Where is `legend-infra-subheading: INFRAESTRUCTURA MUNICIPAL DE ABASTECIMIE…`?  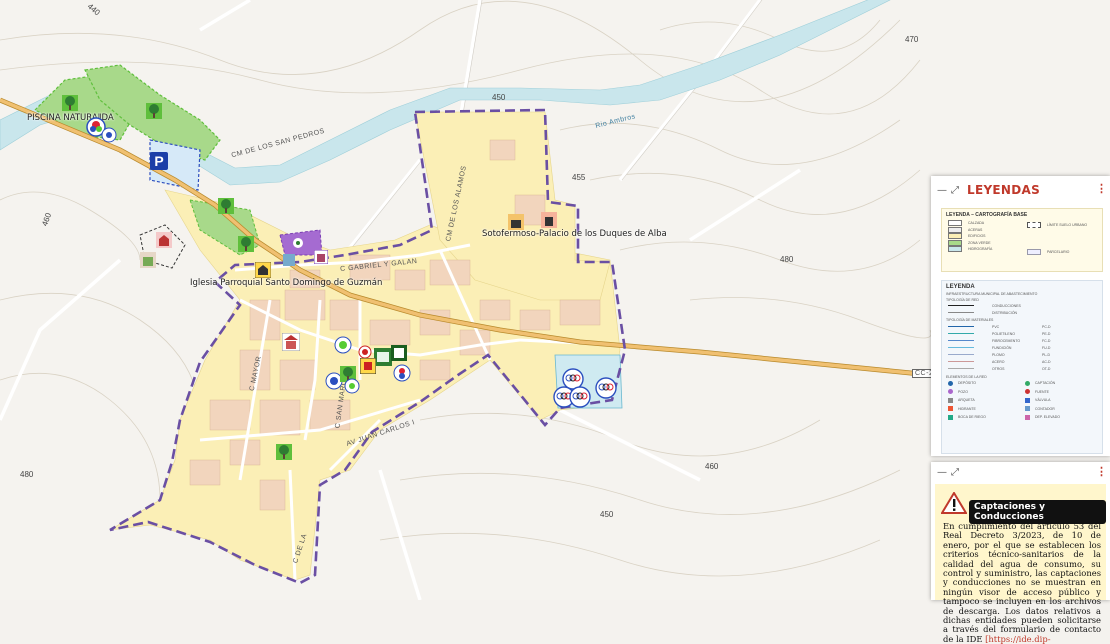 legend-infra-subheading: INFRAESTRUCTURA MUNICIPAL DE ABASTECIMIE… is located at coordinates (992, 294).